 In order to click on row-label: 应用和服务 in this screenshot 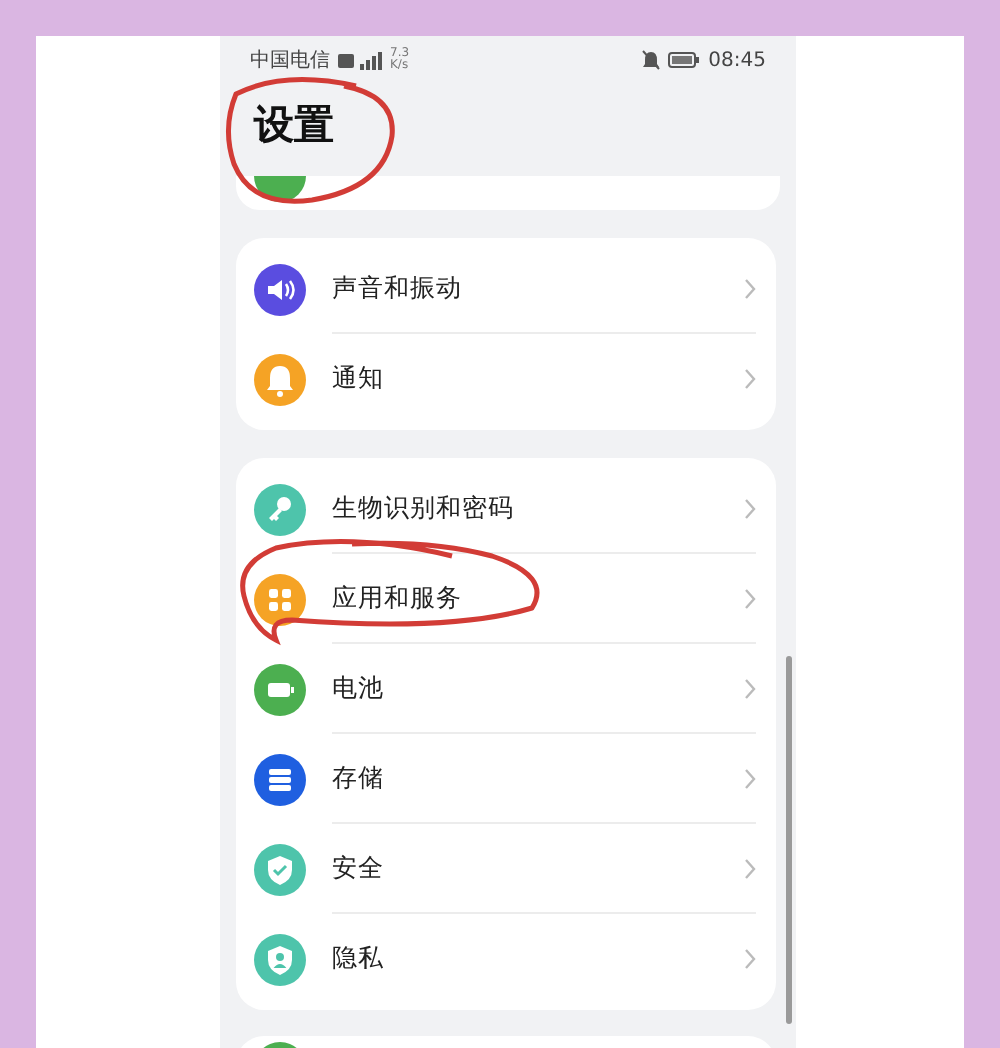, I will do `click(398, 599)`.